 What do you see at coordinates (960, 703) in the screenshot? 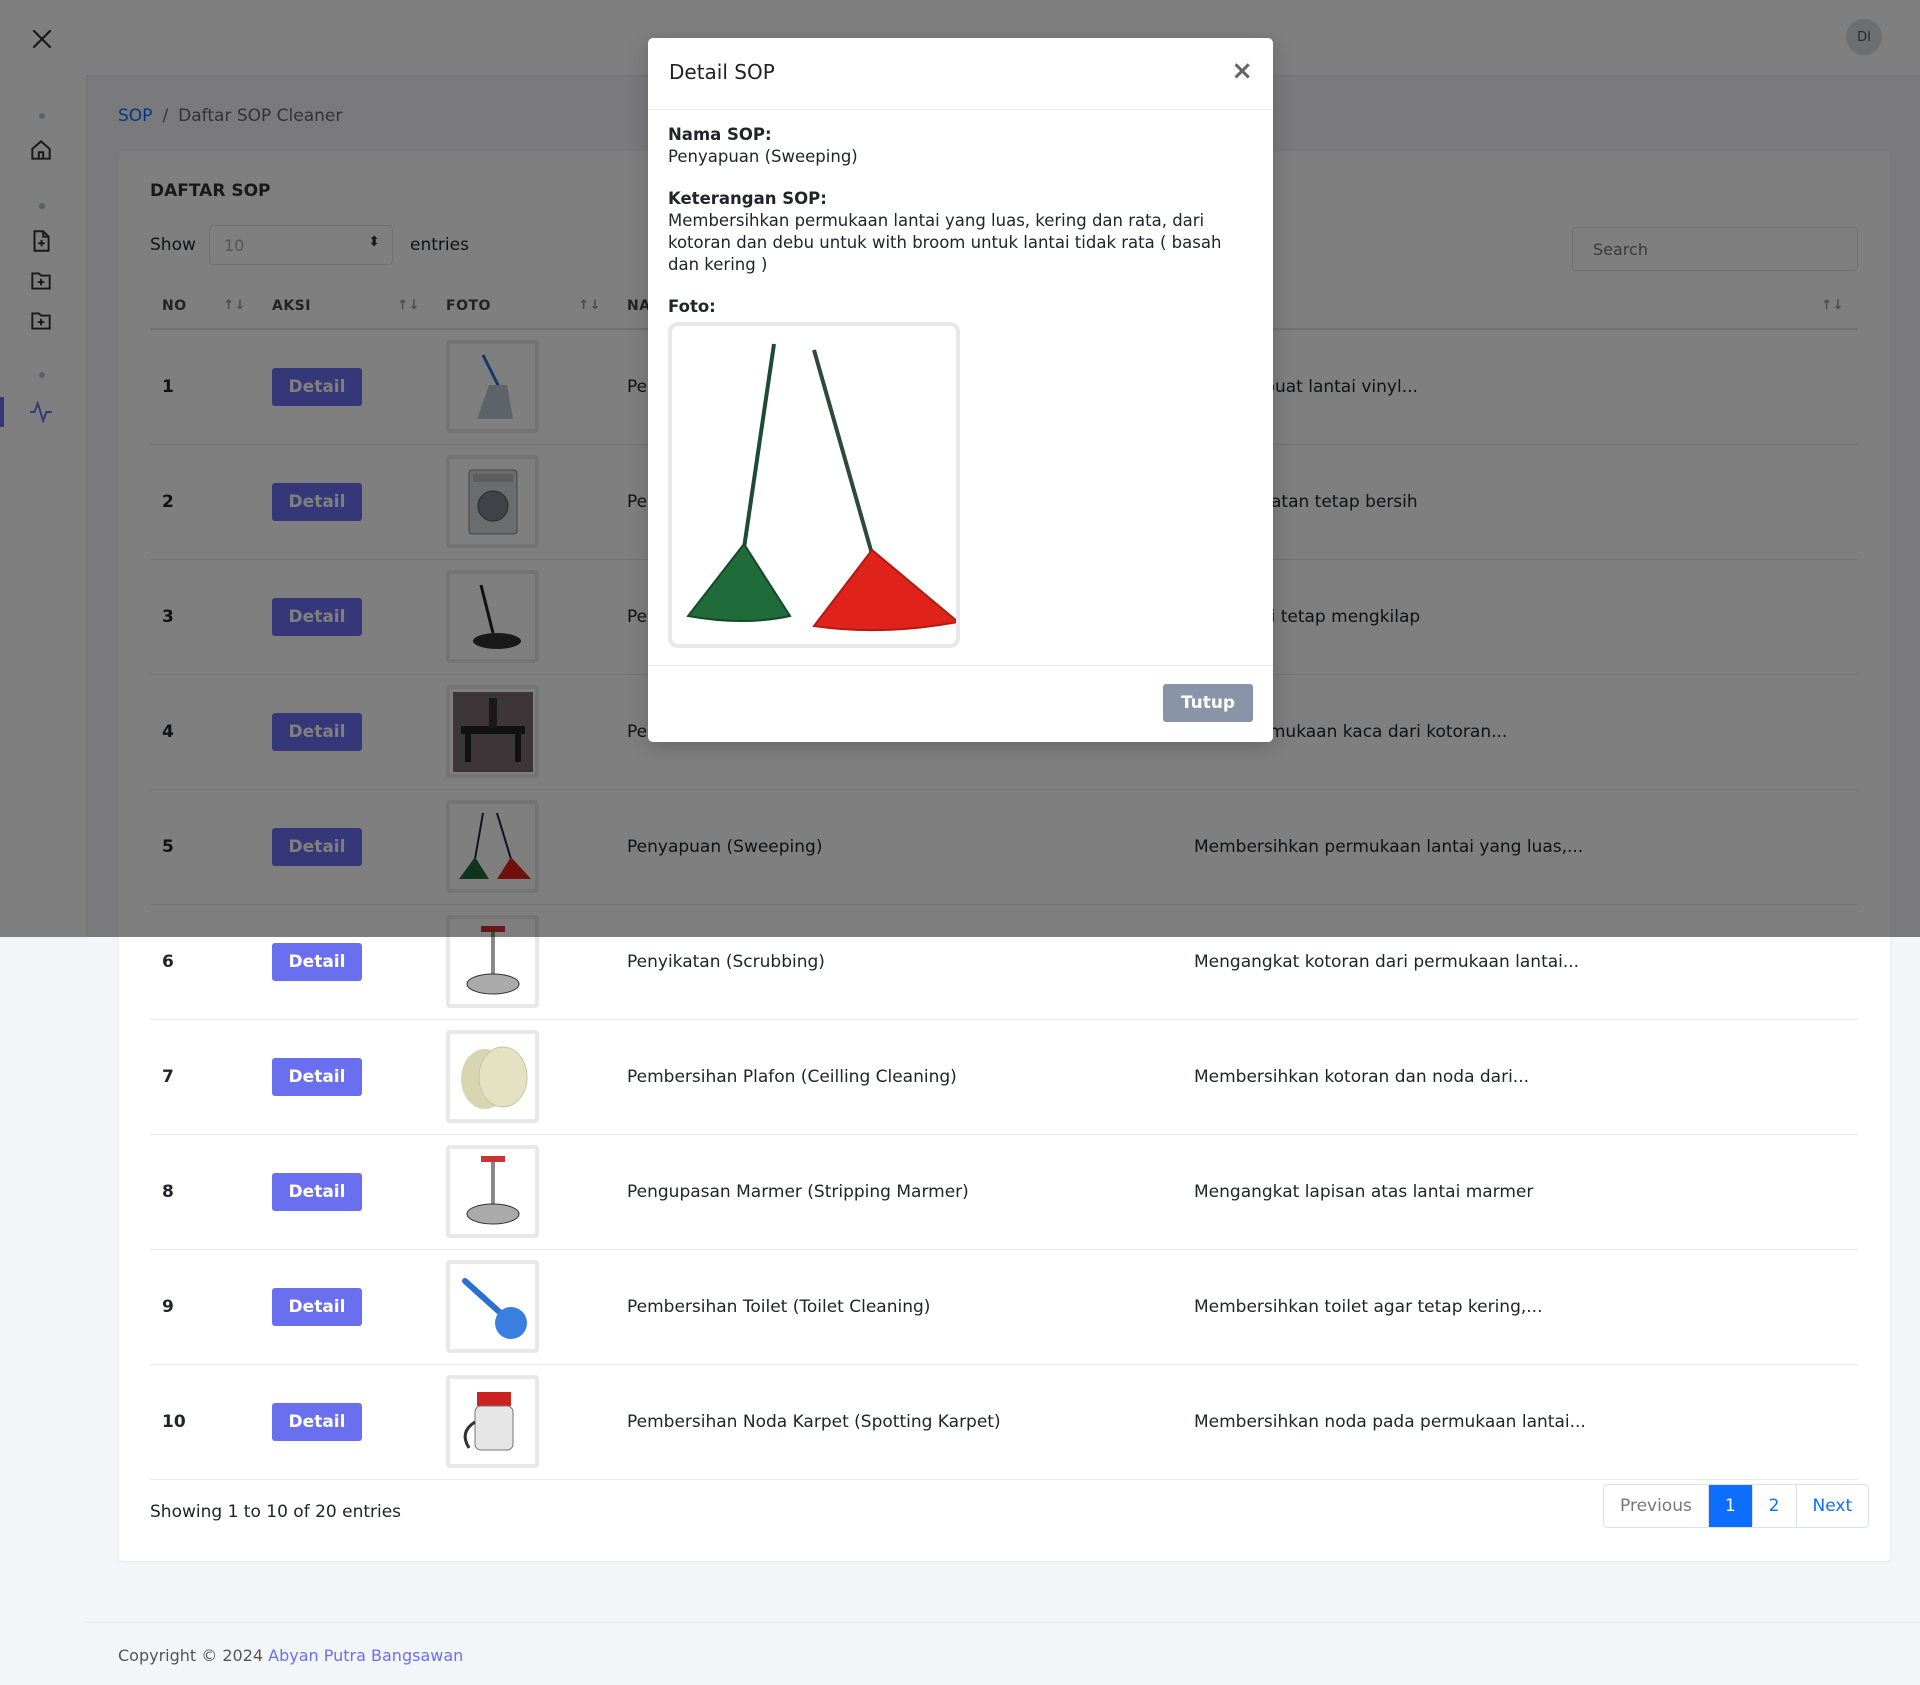
I see `modal-footer: Tutup` at bounding box center [960, 703].